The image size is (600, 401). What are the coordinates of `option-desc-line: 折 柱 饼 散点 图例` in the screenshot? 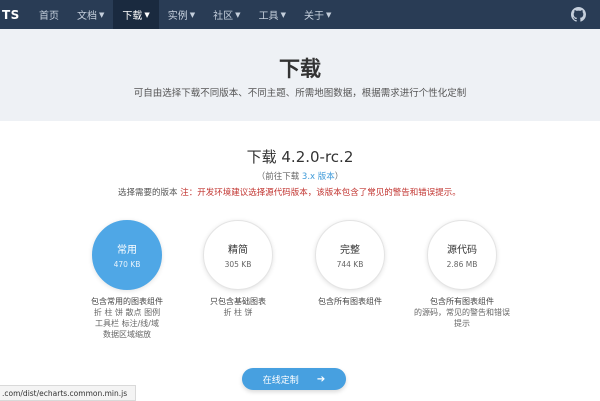 It's located at (127, 312).